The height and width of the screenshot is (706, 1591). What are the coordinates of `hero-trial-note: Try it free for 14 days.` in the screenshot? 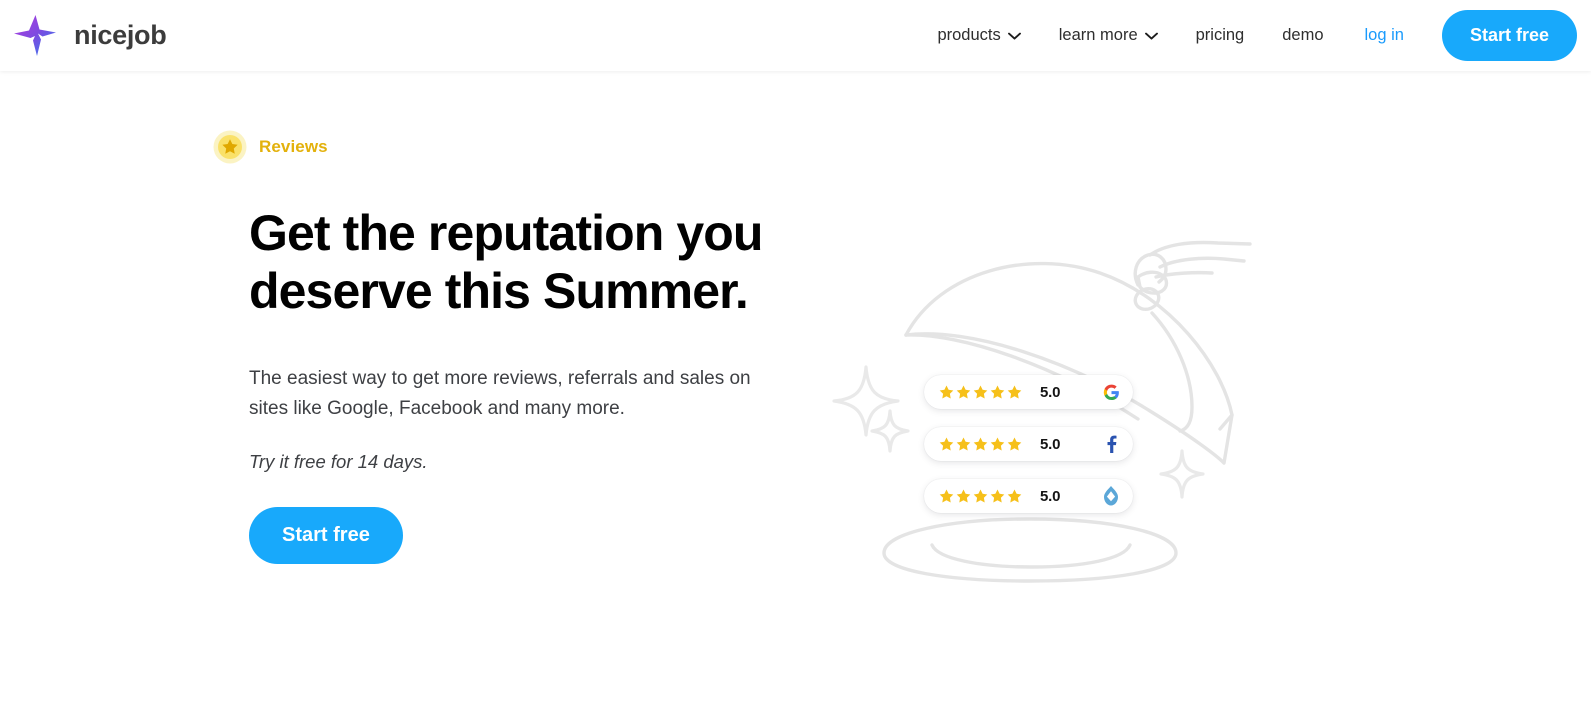 It's located at (338, 462).